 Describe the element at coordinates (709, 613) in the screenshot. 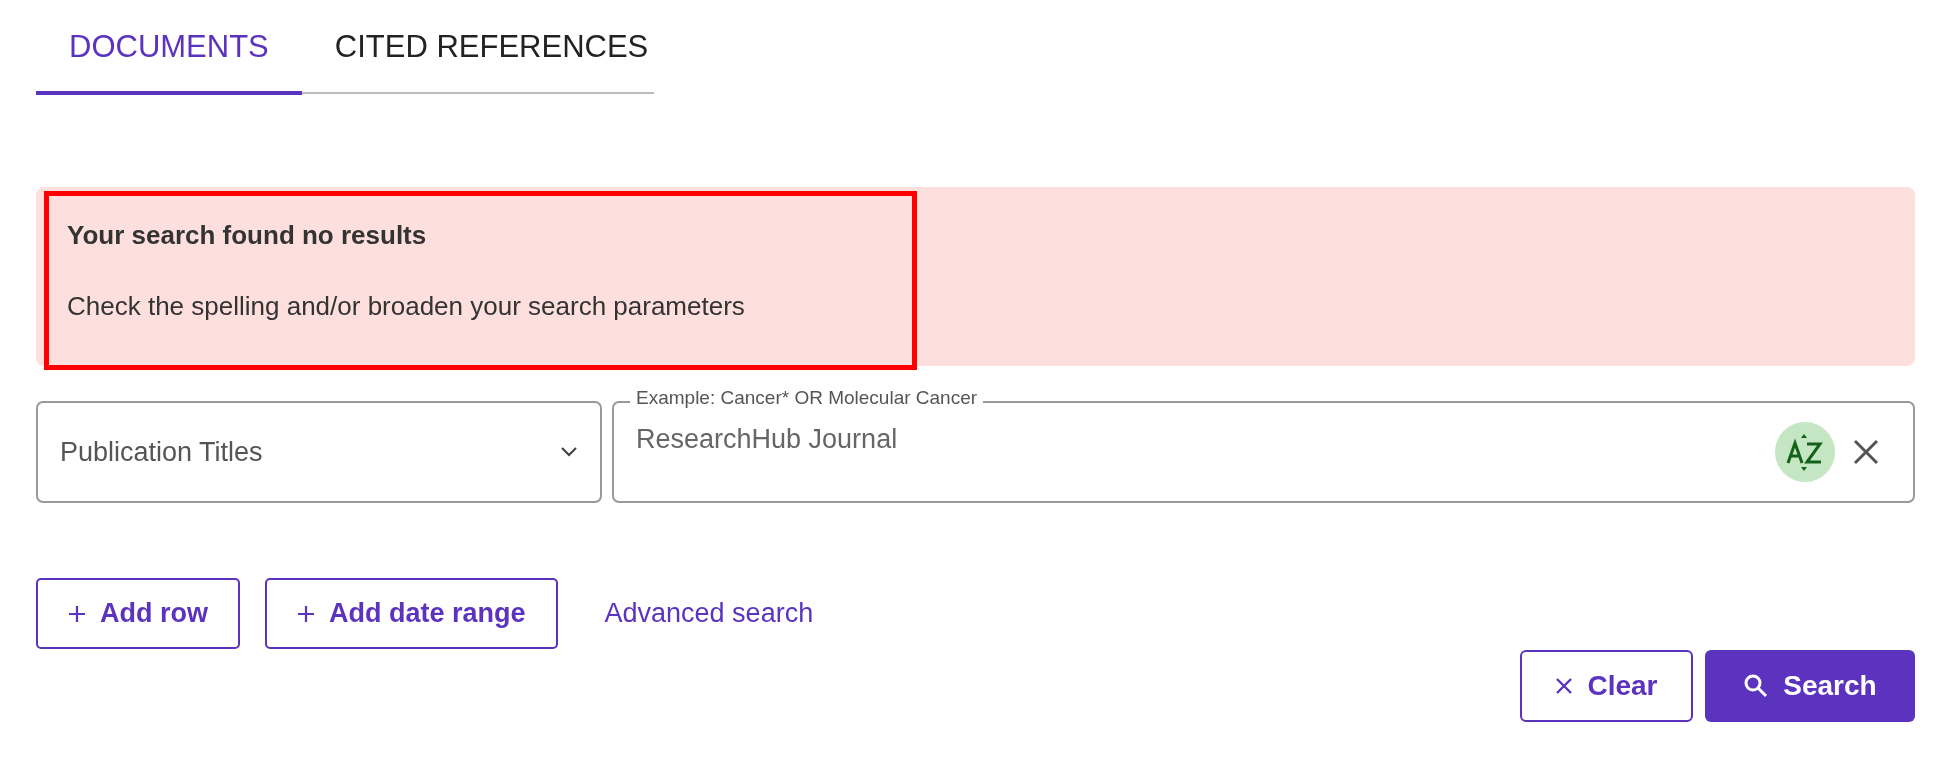

I see `advanced-search-link: Advanced search` at that location.